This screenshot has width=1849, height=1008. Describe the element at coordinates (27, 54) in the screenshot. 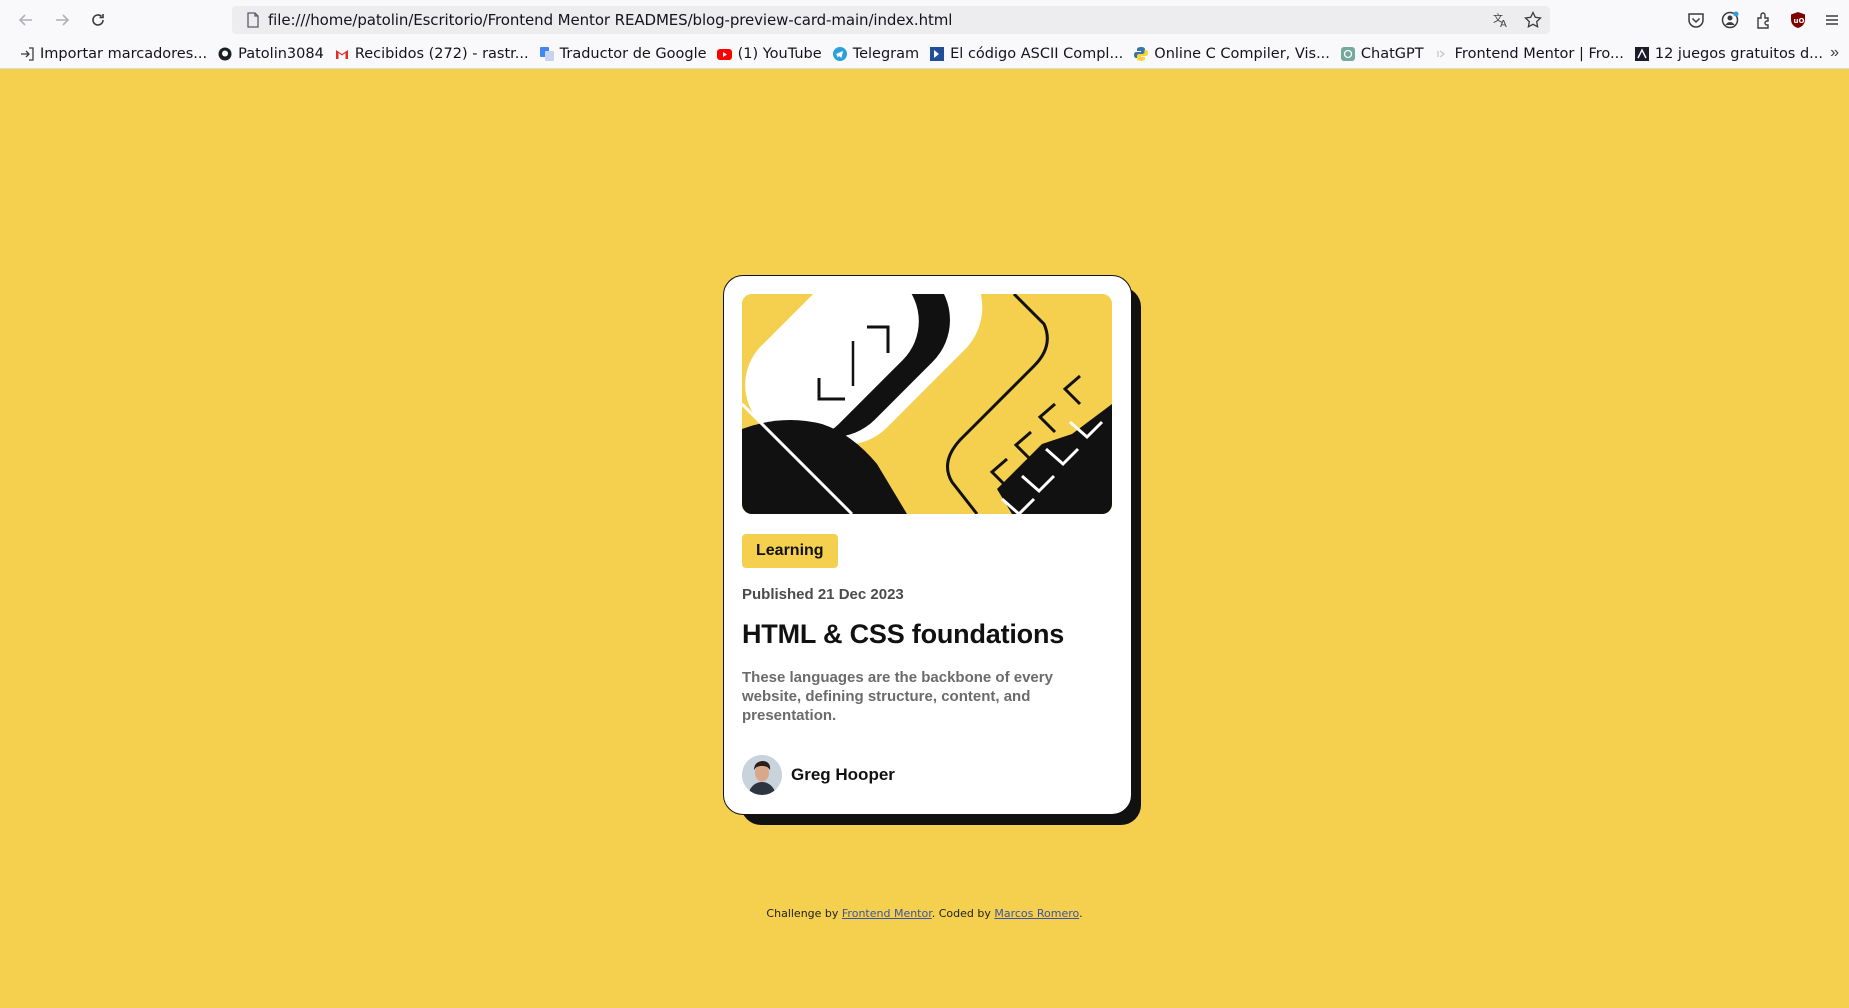

I see `import-icon` at that location.